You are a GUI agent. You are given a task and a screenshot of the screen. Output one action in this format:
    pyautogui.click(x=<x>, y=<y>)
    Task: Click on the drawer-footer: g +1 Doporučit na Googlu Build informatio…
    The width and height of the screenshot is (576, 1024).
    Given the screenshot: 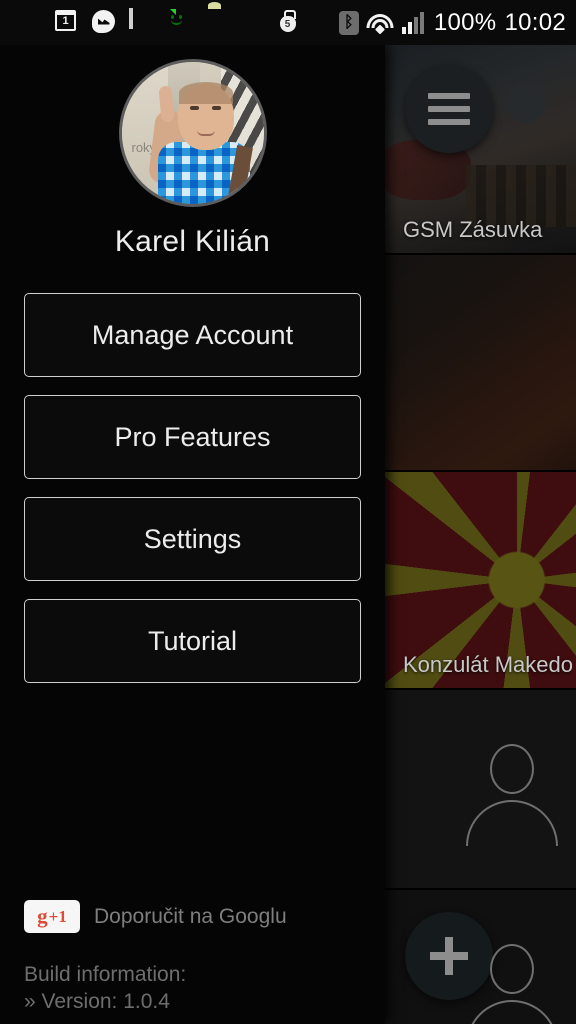 What is the action you would take?
    pyautogui.click(x=192, y=962)
    